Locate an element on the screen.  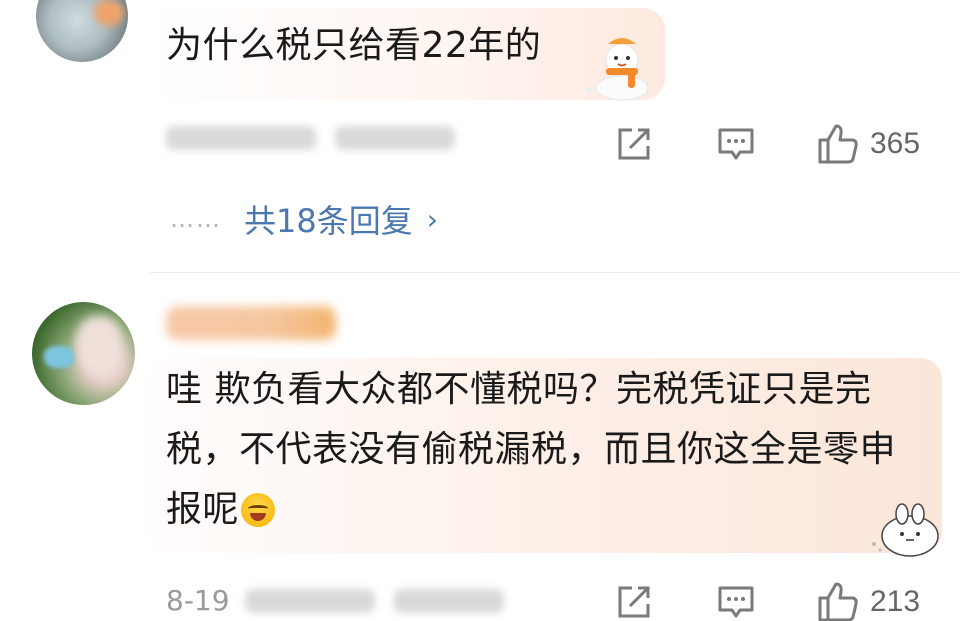
like-button: 365 is located at coordinates (868, 144).